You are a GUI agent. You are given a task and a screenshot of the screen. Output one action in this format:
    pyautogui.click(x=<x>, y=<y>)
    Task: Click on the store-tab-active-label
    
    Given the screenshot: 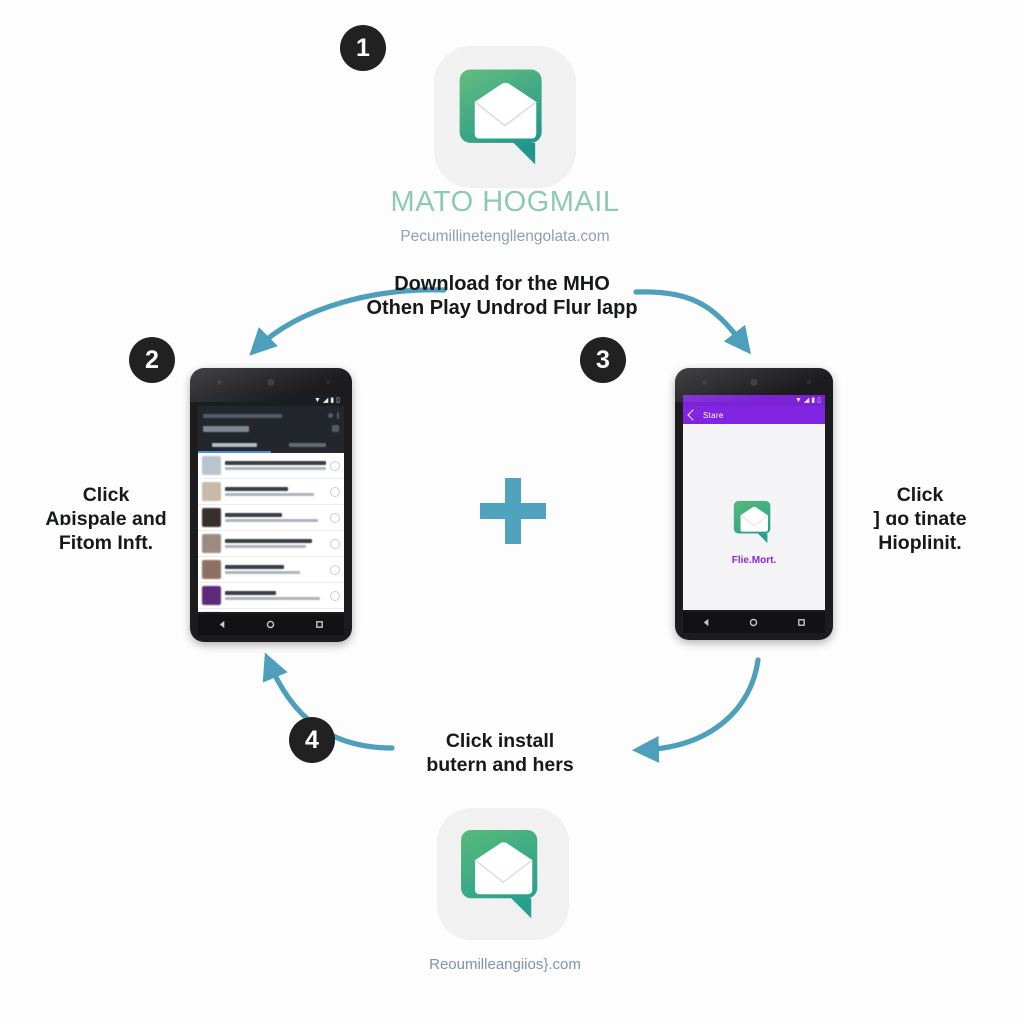 What is the action you would take?
    pyautogui.click(x=234, y=444)
    